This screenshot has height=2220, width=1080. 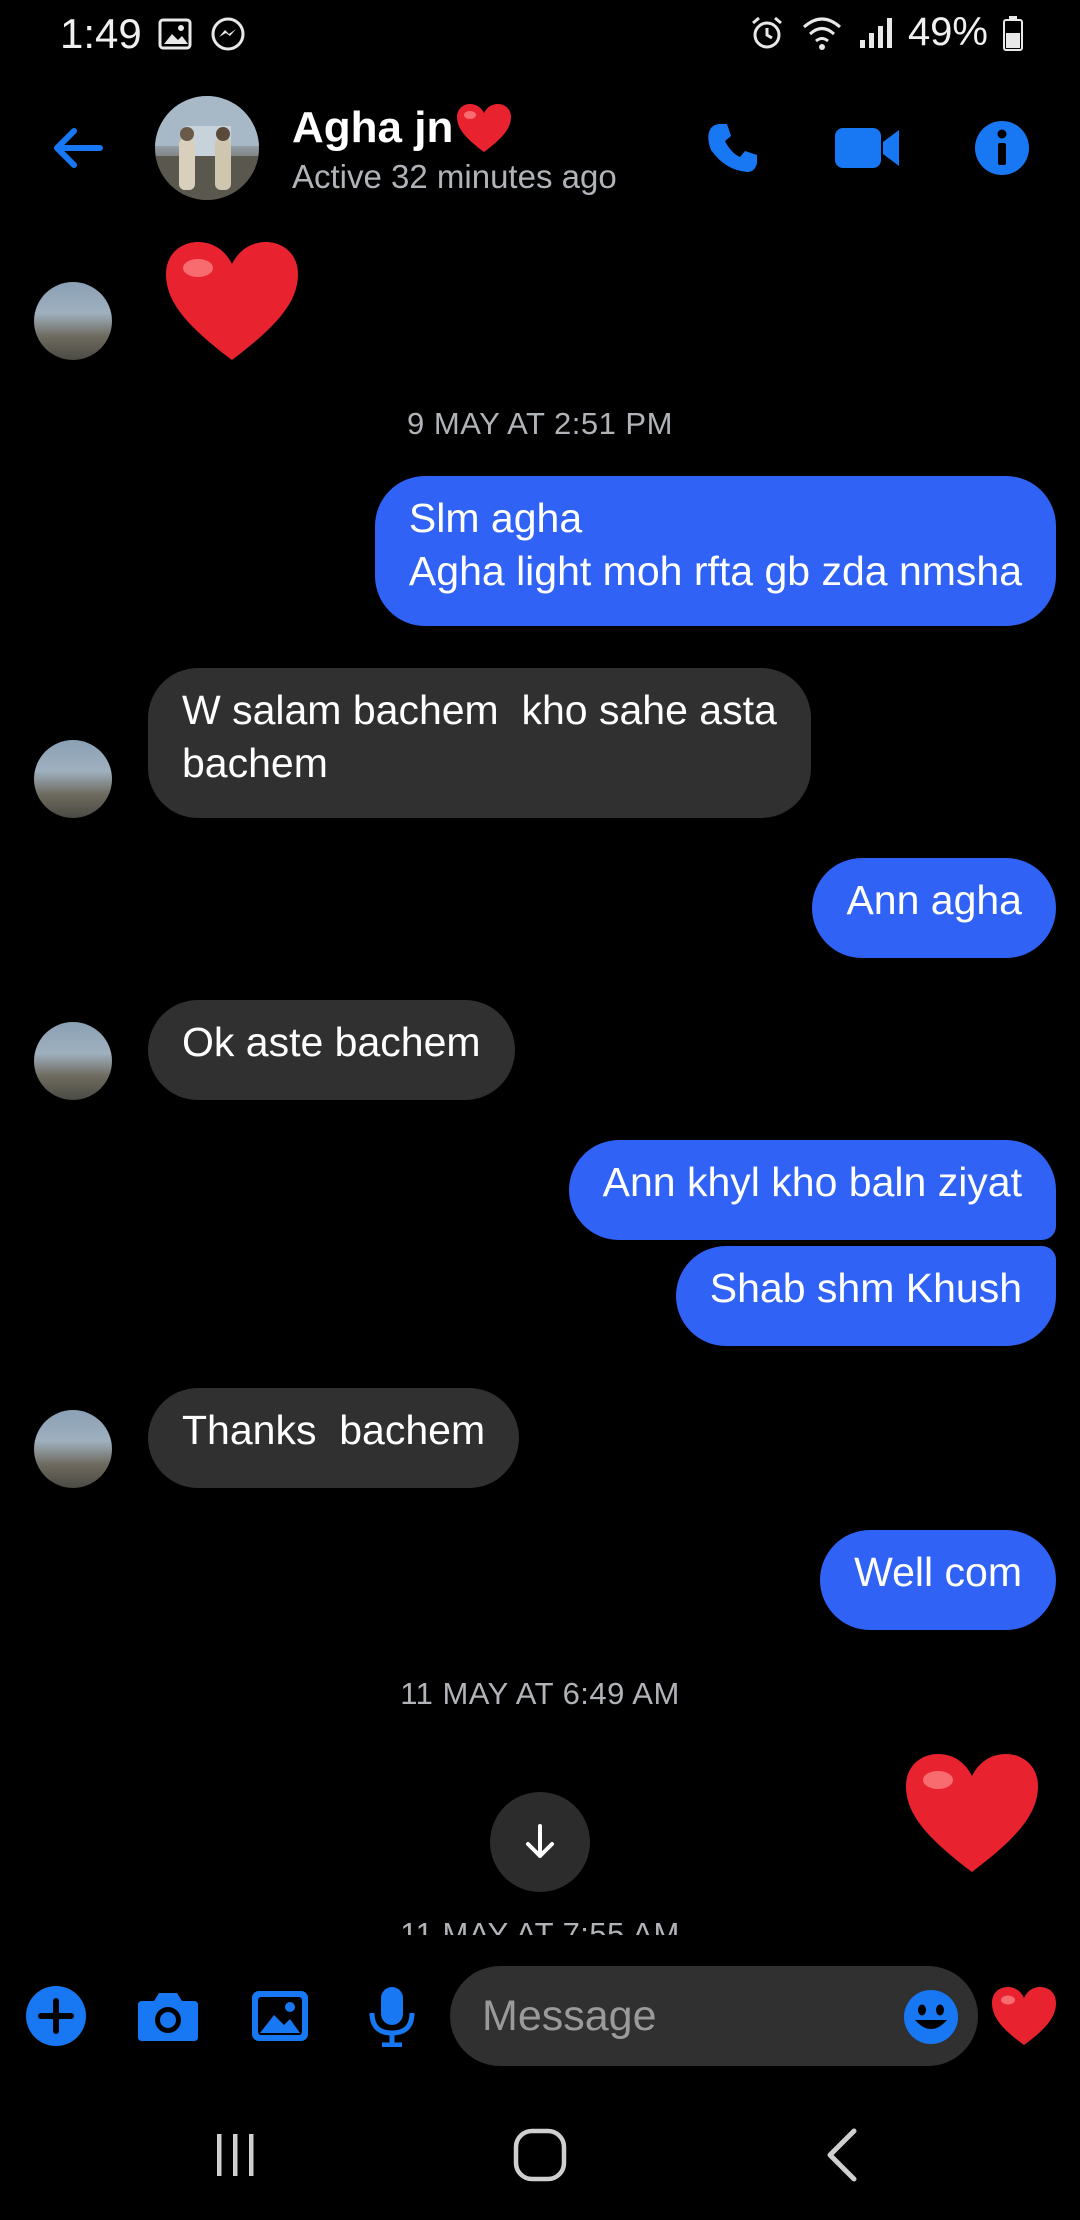 I want to click on recent-apps-icon, so click(x=235, y=2155).